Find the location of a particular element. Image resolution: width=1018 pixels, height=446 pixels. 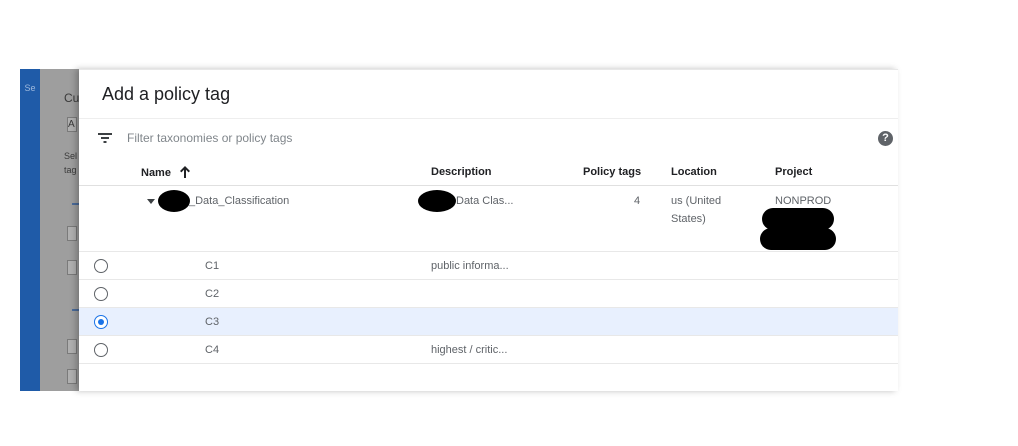

background-nav: Se is located at coordinates (30, 230).